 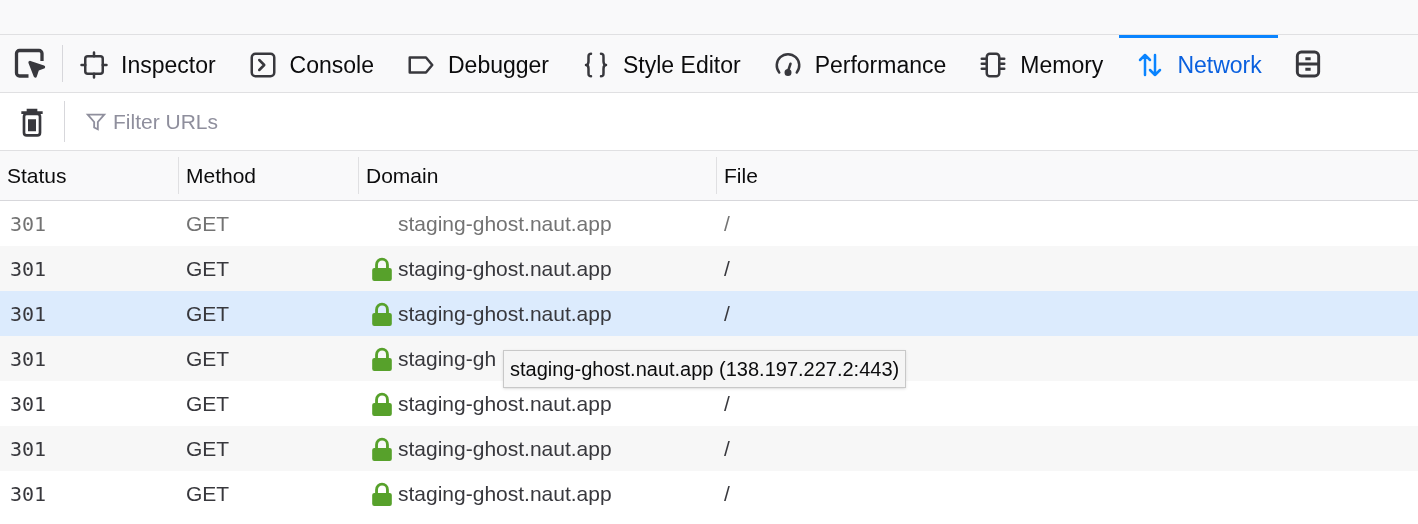 What do you see at coordinates (478, 63) in the screenshot?
I see `devtools-tab: Debugger` at bounding box center [478, 63].